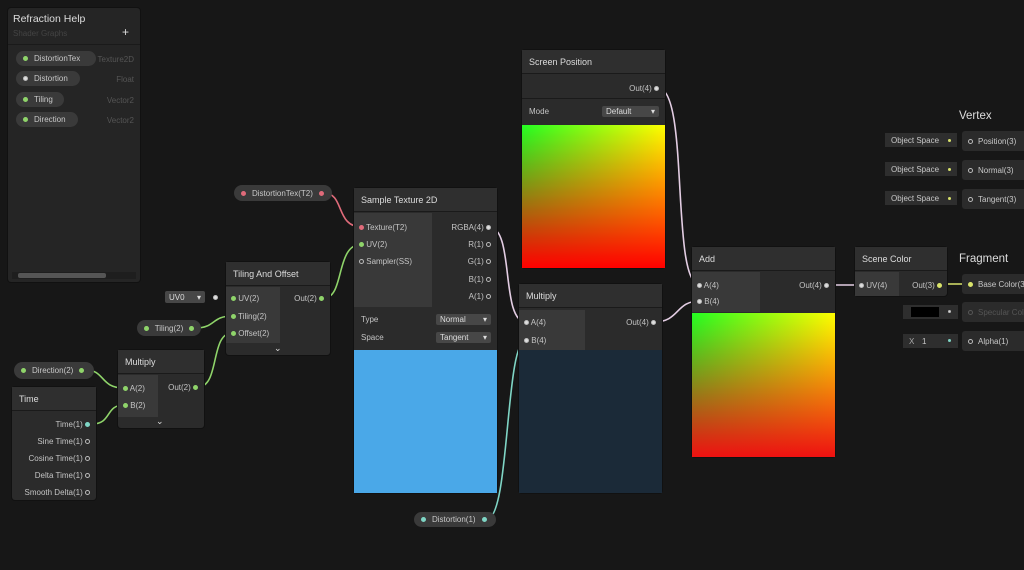 The image size is (1024, 570). I want to click on add-node: Add A(4) B(4) Out(4), so click(763, 352).